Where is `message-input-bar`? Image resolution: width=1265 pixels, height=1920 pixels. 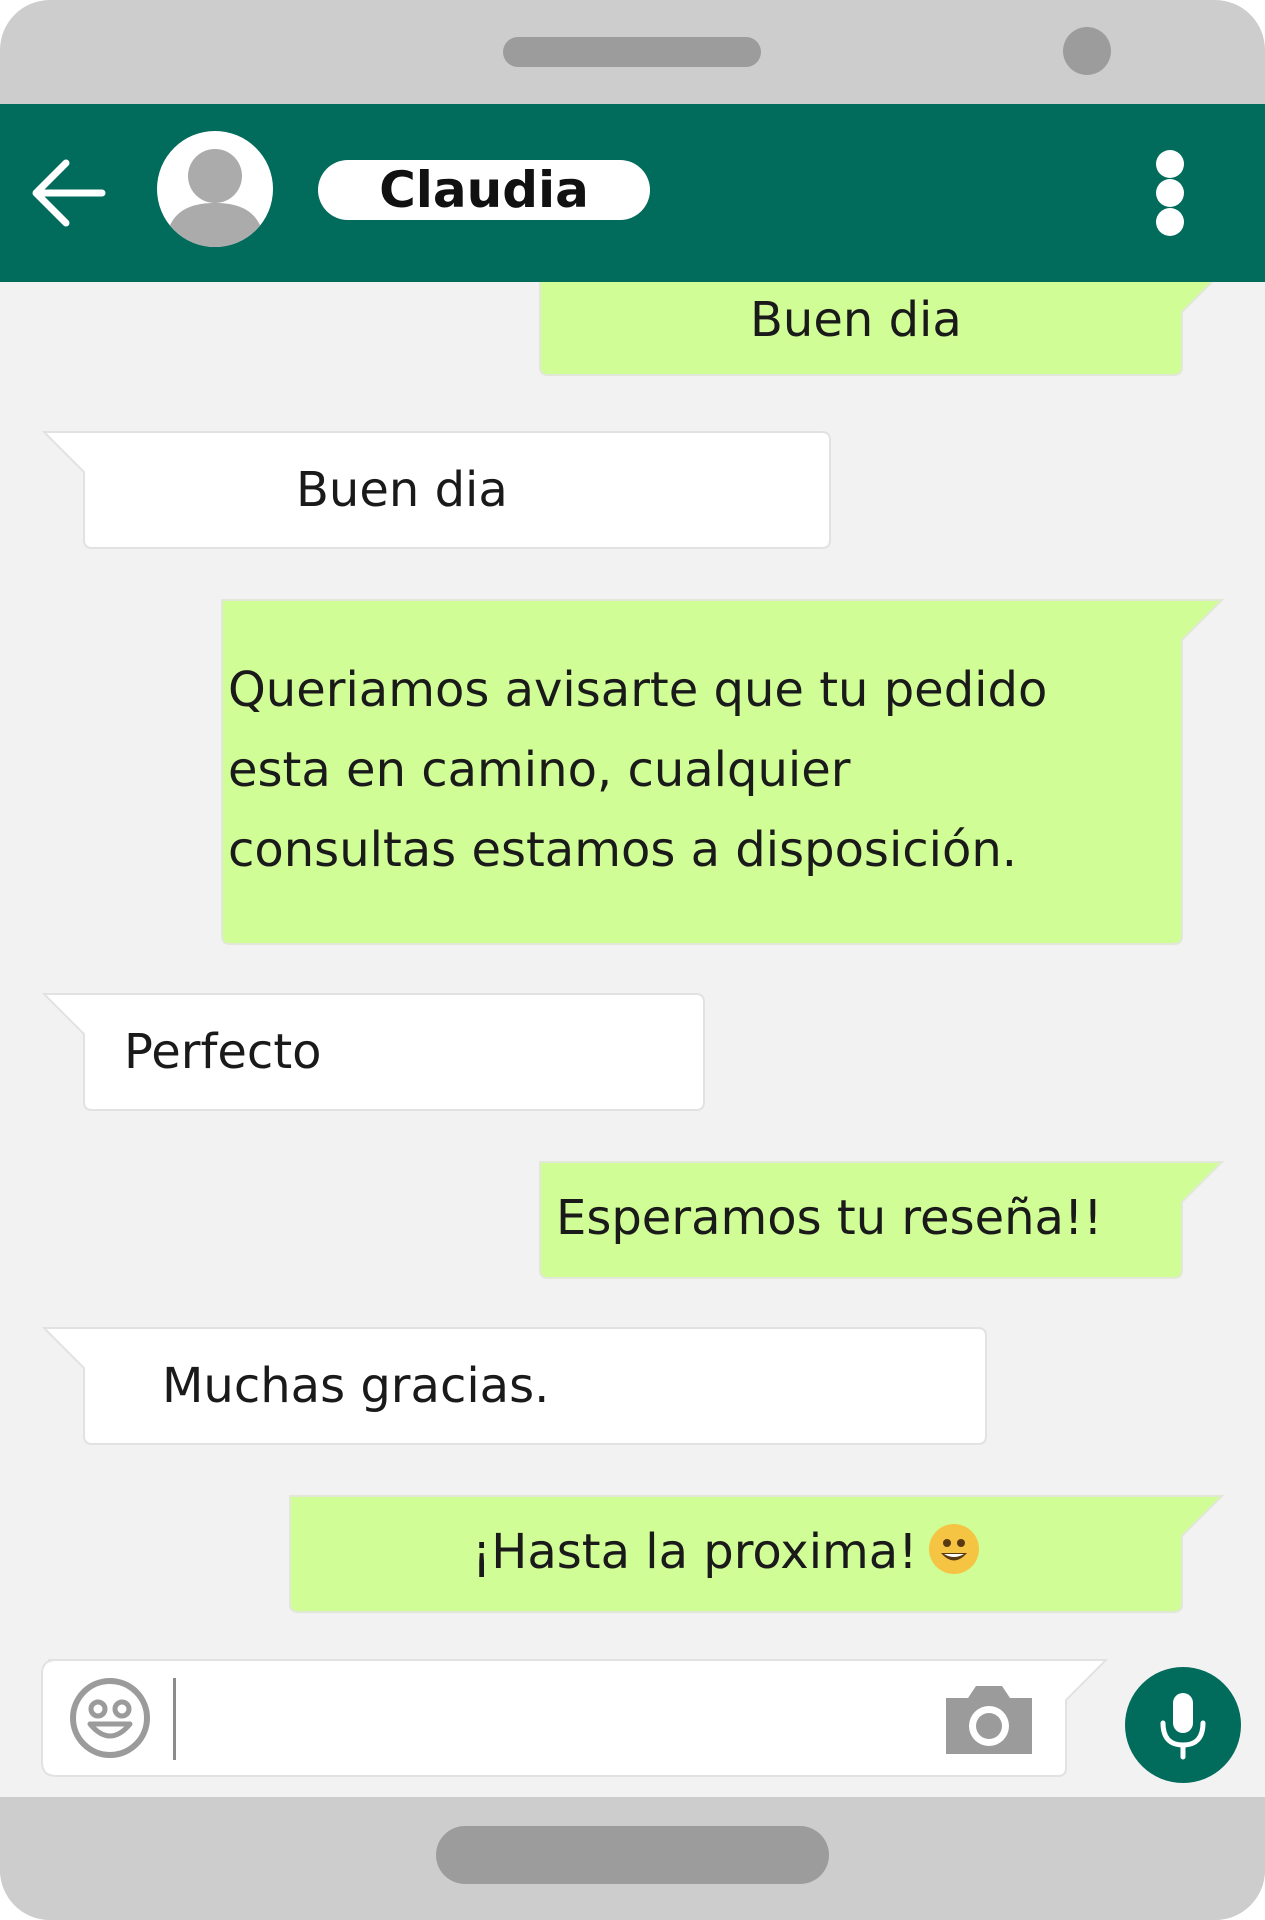
message-input-bar is located at coordinates (574, 1719).